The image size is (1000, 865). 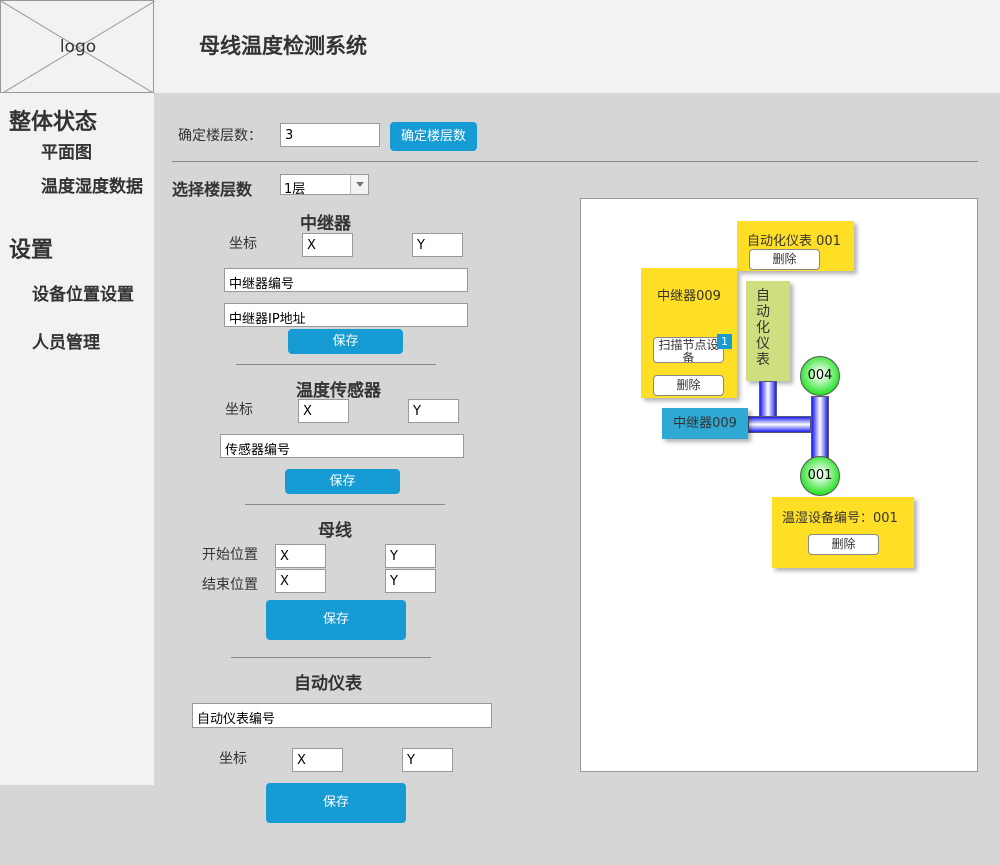 I want to click on repeater-delete-button: 删除, so click(x=688, y=385).